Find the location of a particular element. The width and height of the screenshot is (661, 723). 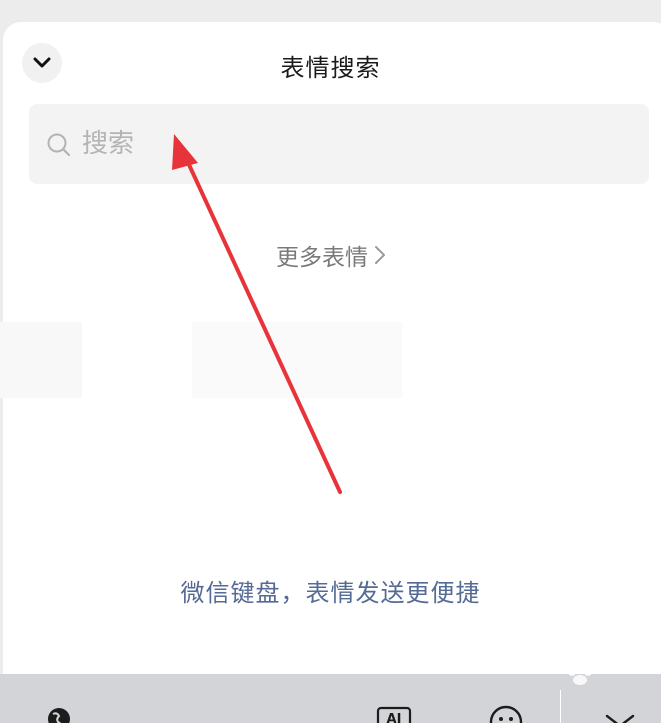

svg-text: AI is located at coordinates (394, 717).